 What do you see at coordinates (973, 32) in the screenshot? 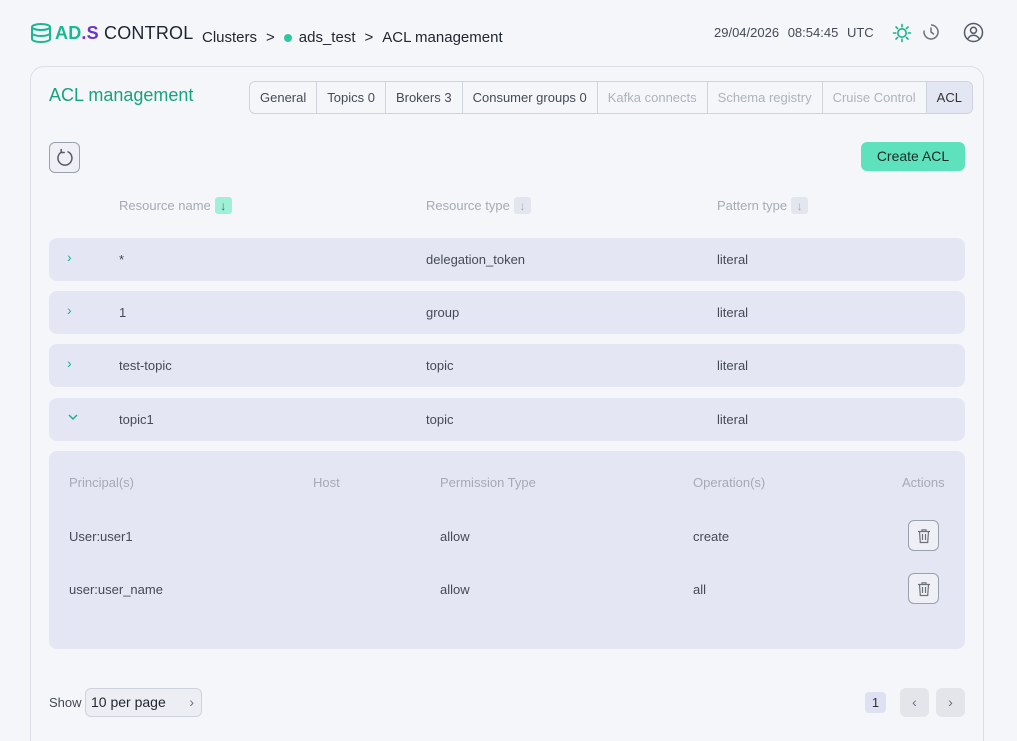
I see `user-icon` at bounding box center [973, 32].